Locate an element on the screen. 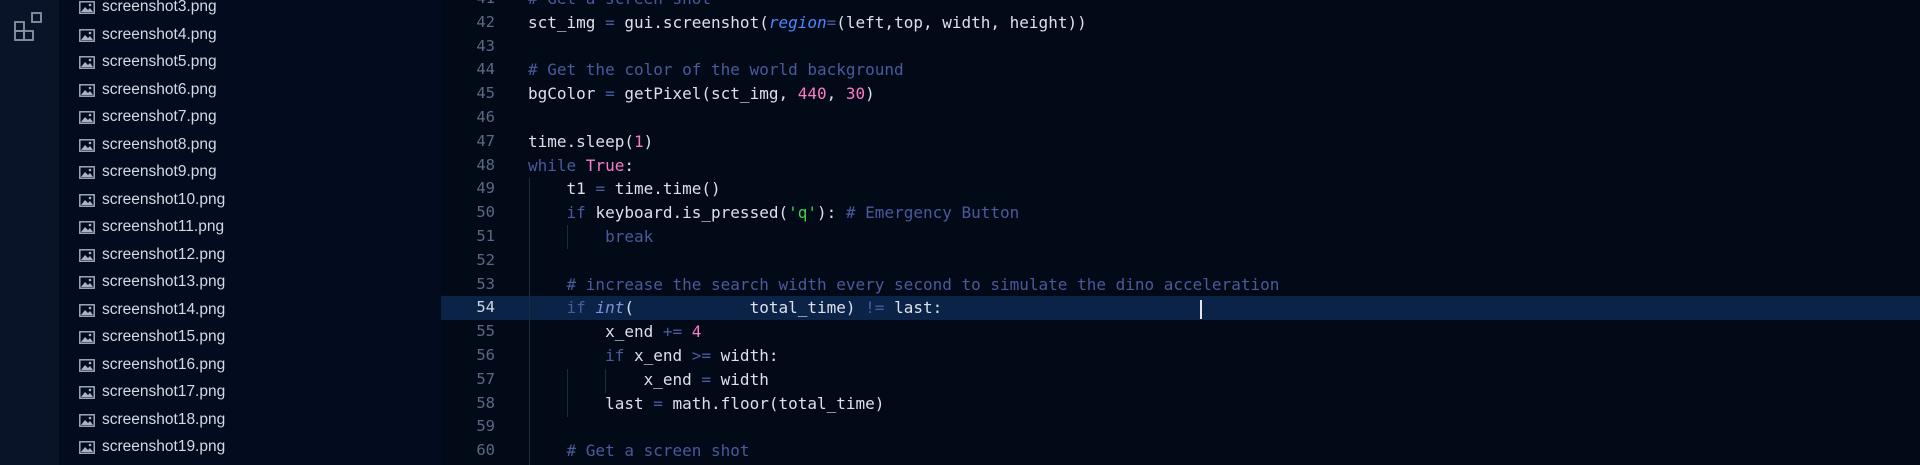  code-line: 56 if x_end >= width: is located at coordinates (1180, 356).